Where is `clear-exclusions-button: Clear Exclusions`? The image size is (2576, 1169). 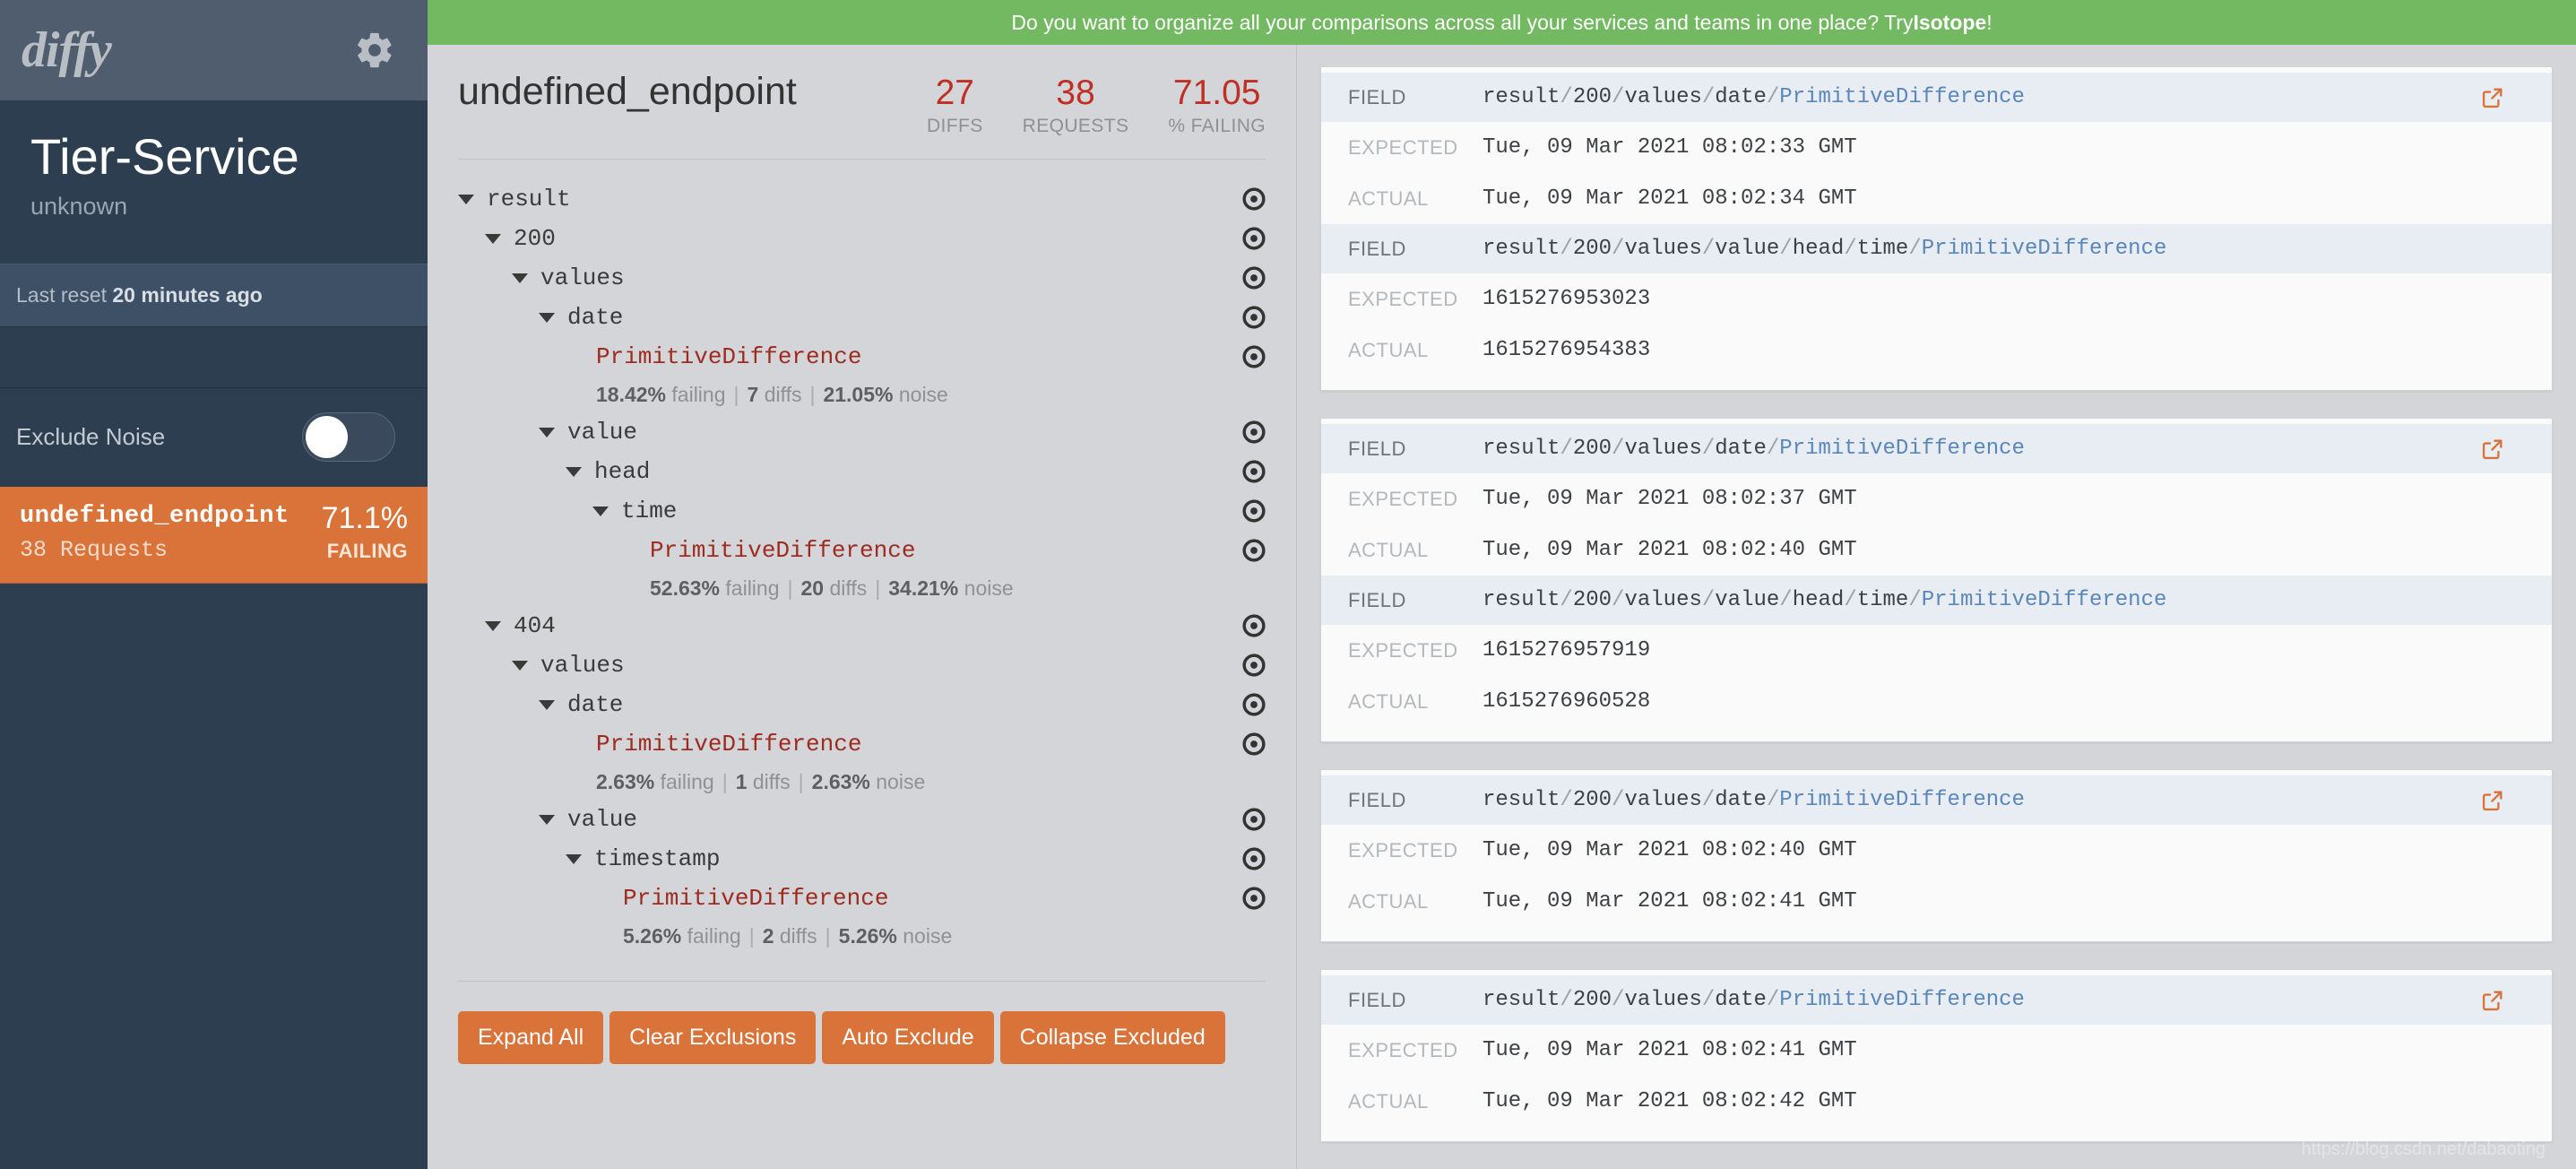 clear-exclusions-button: Clear Exclusions is located at coordinates (713, 1037).